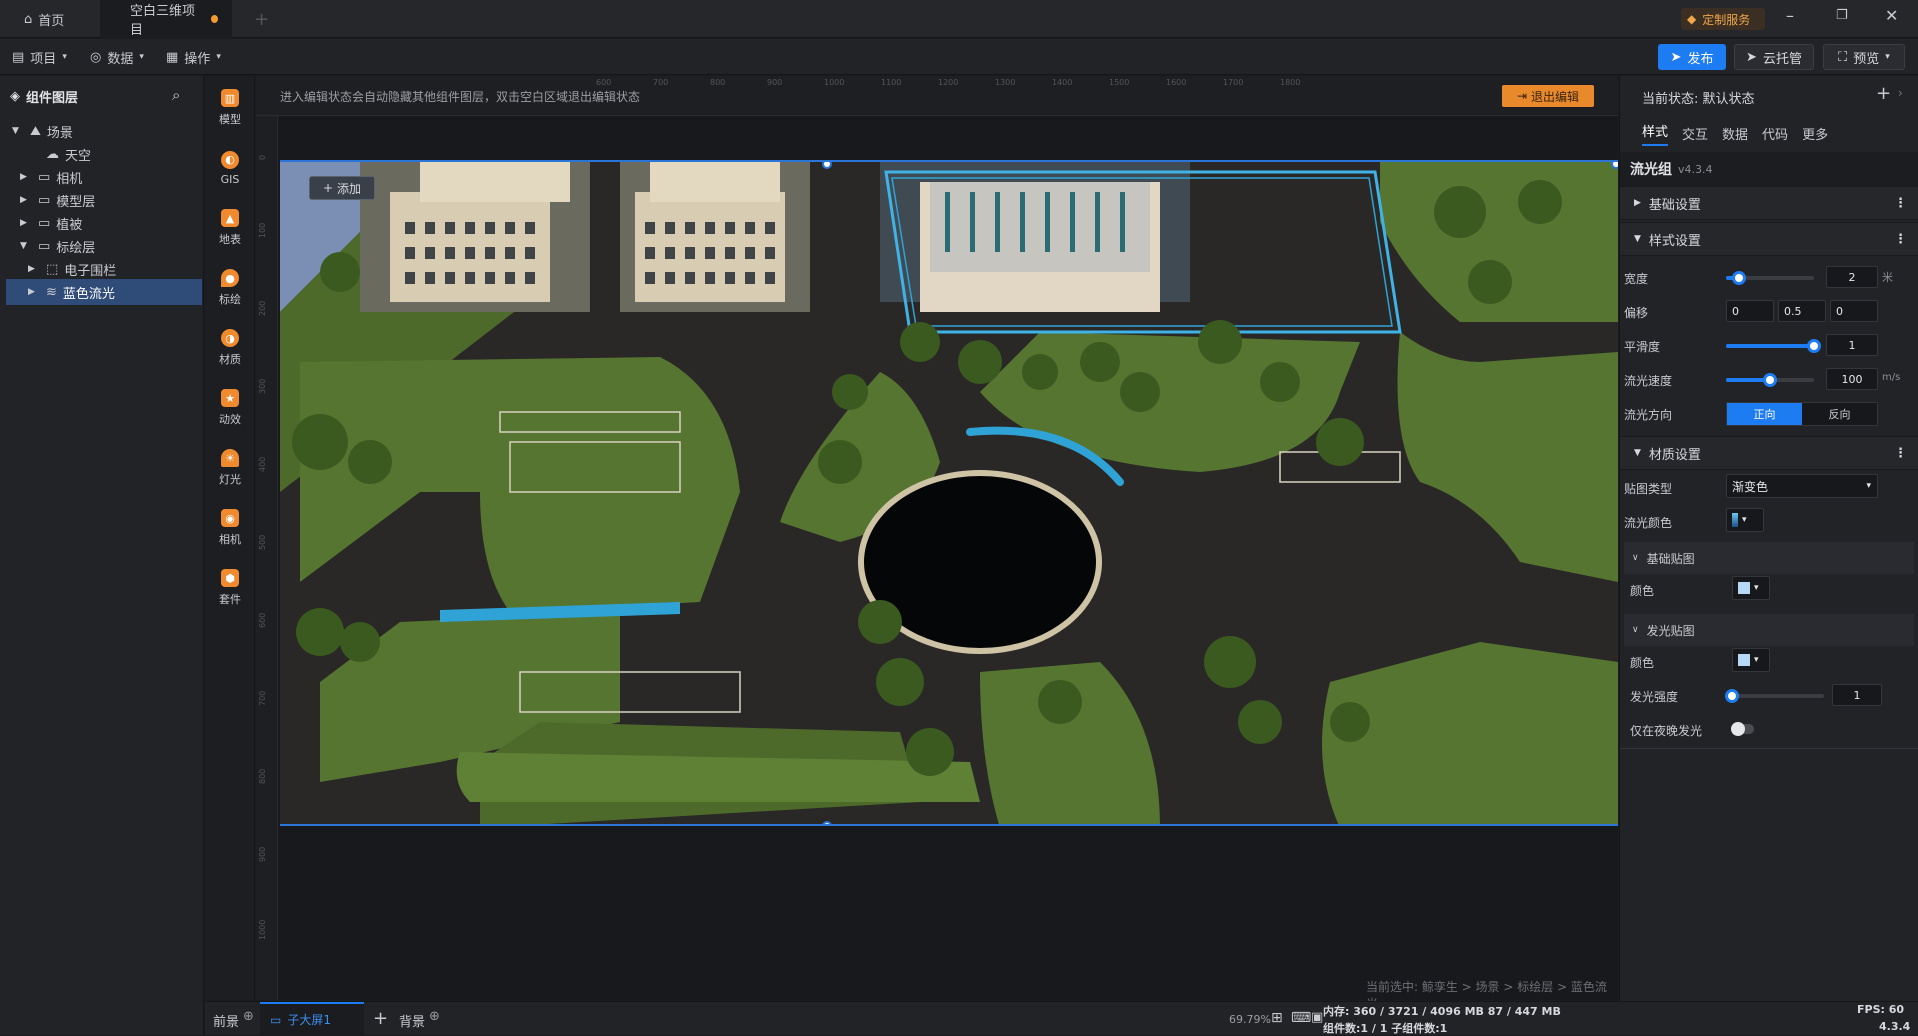  What do you see at coordinates (1250, 1019) in the screenshot?
I see `zoom-level: 69.79%` at bounding box center [1250, 1019].